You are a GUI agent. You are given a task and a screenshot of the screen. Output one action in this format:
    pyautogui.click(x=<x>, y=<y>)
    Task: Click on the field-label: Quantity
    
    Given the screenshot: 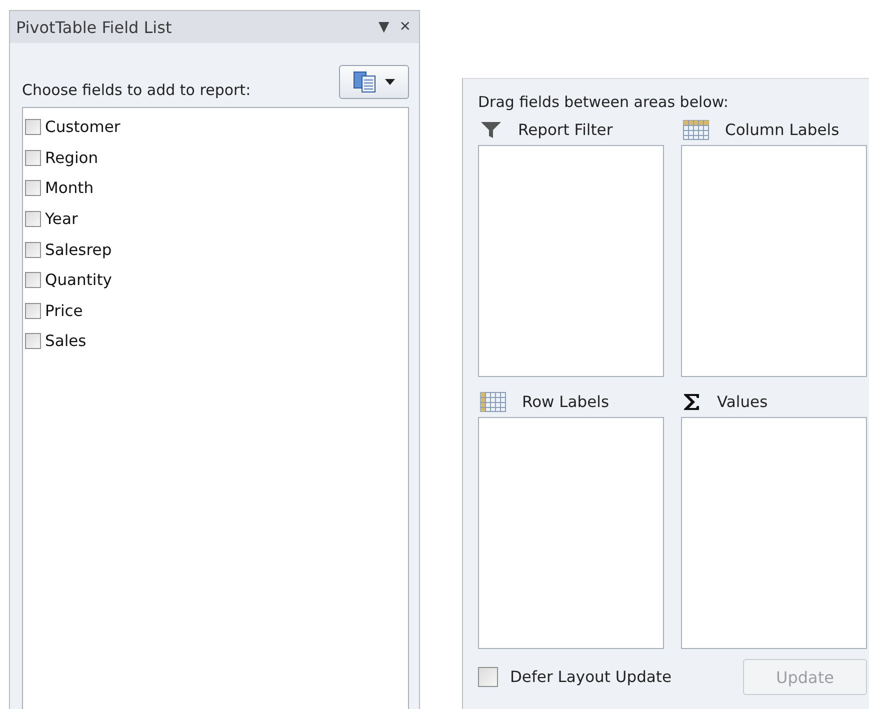 What is the action you would take?
    pyautogui.click(x=78, y=280)
    